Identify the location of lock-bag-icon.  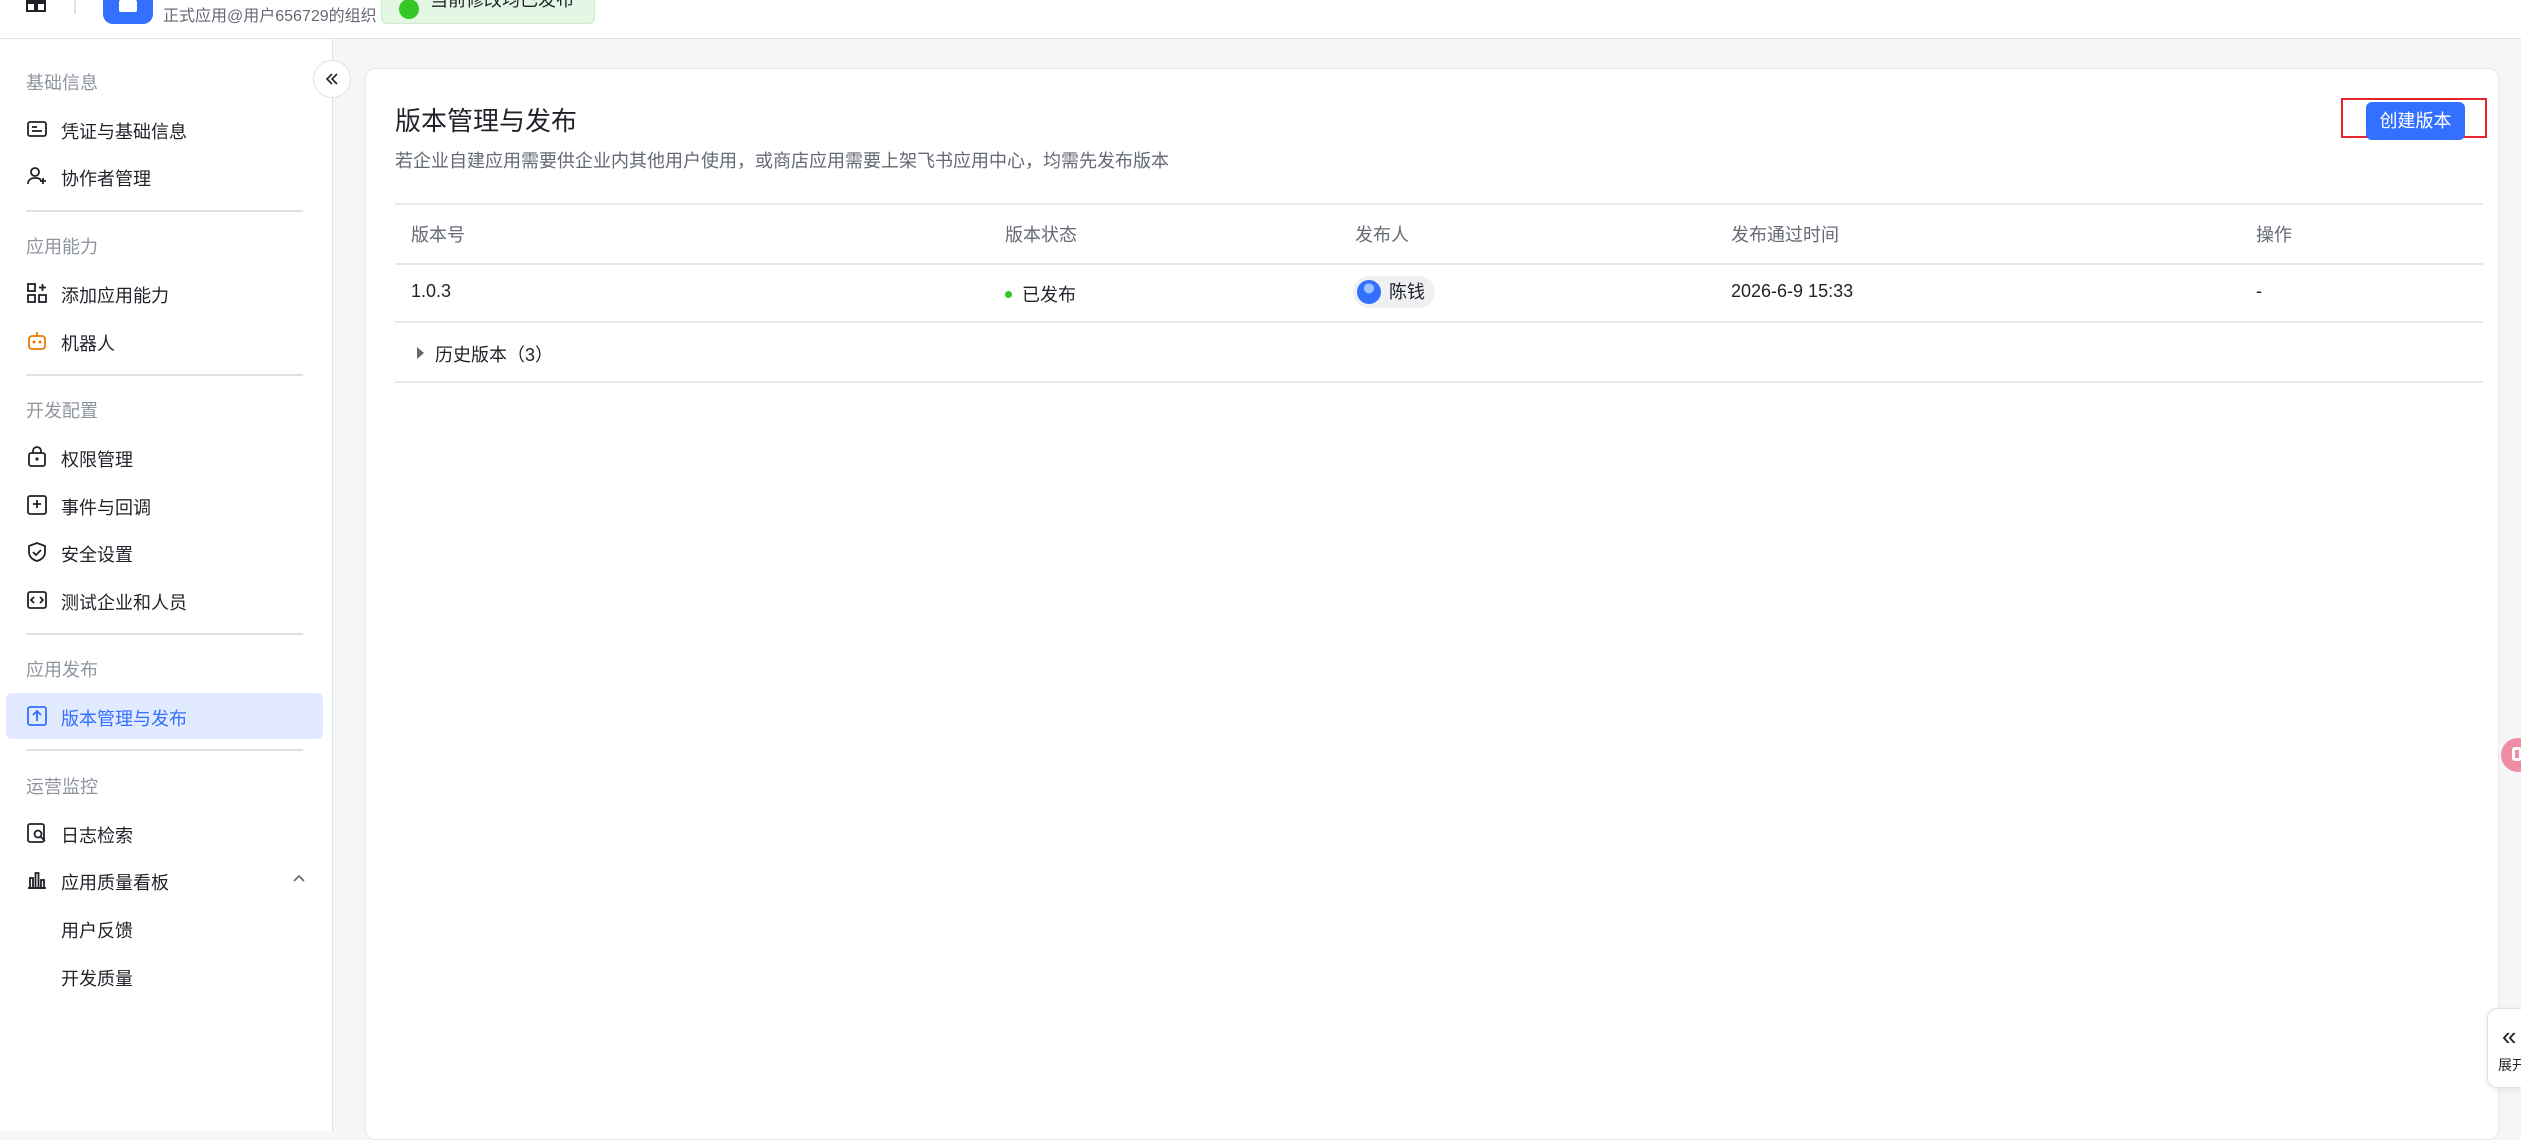
(37, 456).